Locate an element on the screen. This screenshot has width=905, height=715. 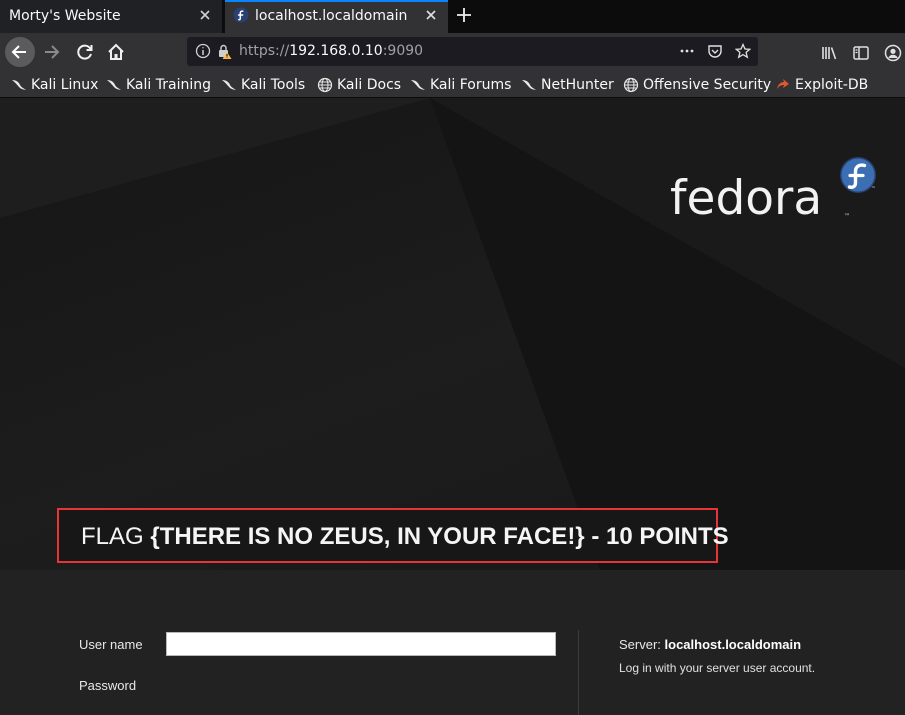
back-arrow-icon is located at coordinates (18, 52).